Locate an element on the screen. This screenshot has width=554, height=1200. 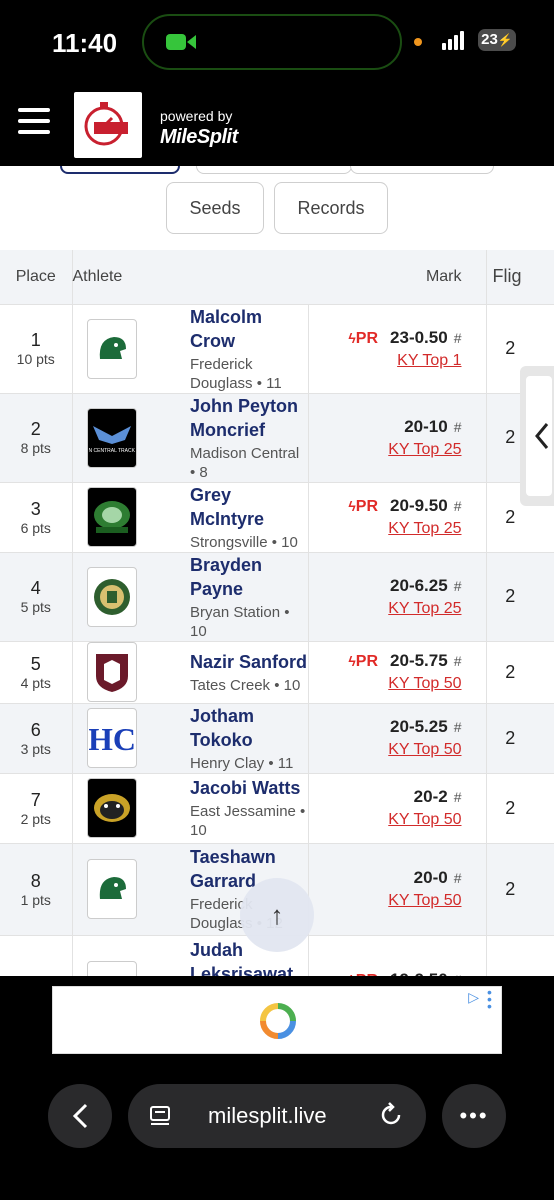
column-athlete: Athlete is located at coordinates (190, 277).